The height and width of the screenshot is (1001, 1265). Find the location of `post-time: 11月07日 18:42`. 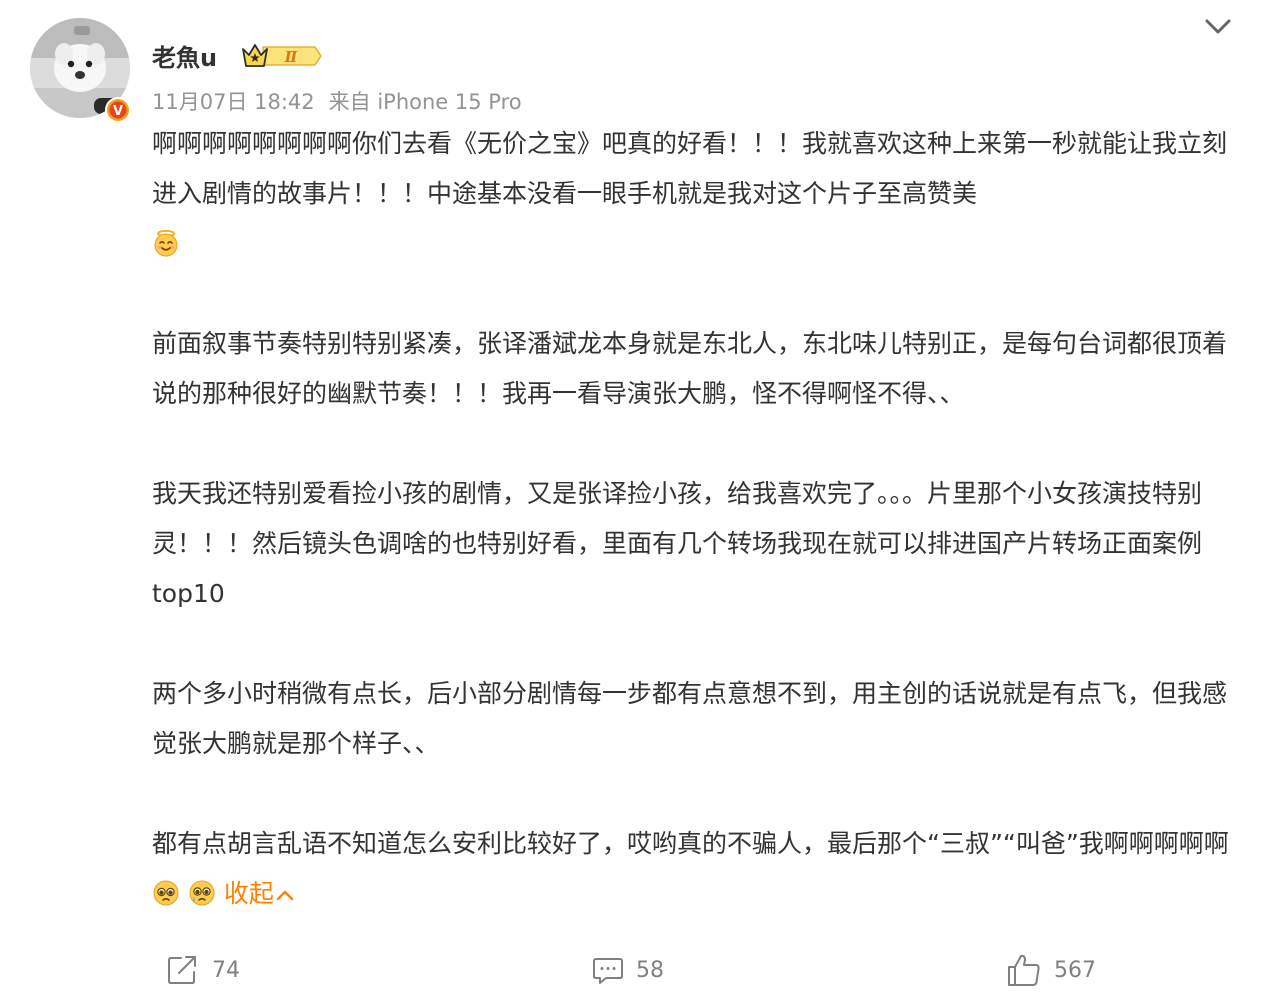

post-time: 11月07日 18:42 is located at coordinates (233, 102).